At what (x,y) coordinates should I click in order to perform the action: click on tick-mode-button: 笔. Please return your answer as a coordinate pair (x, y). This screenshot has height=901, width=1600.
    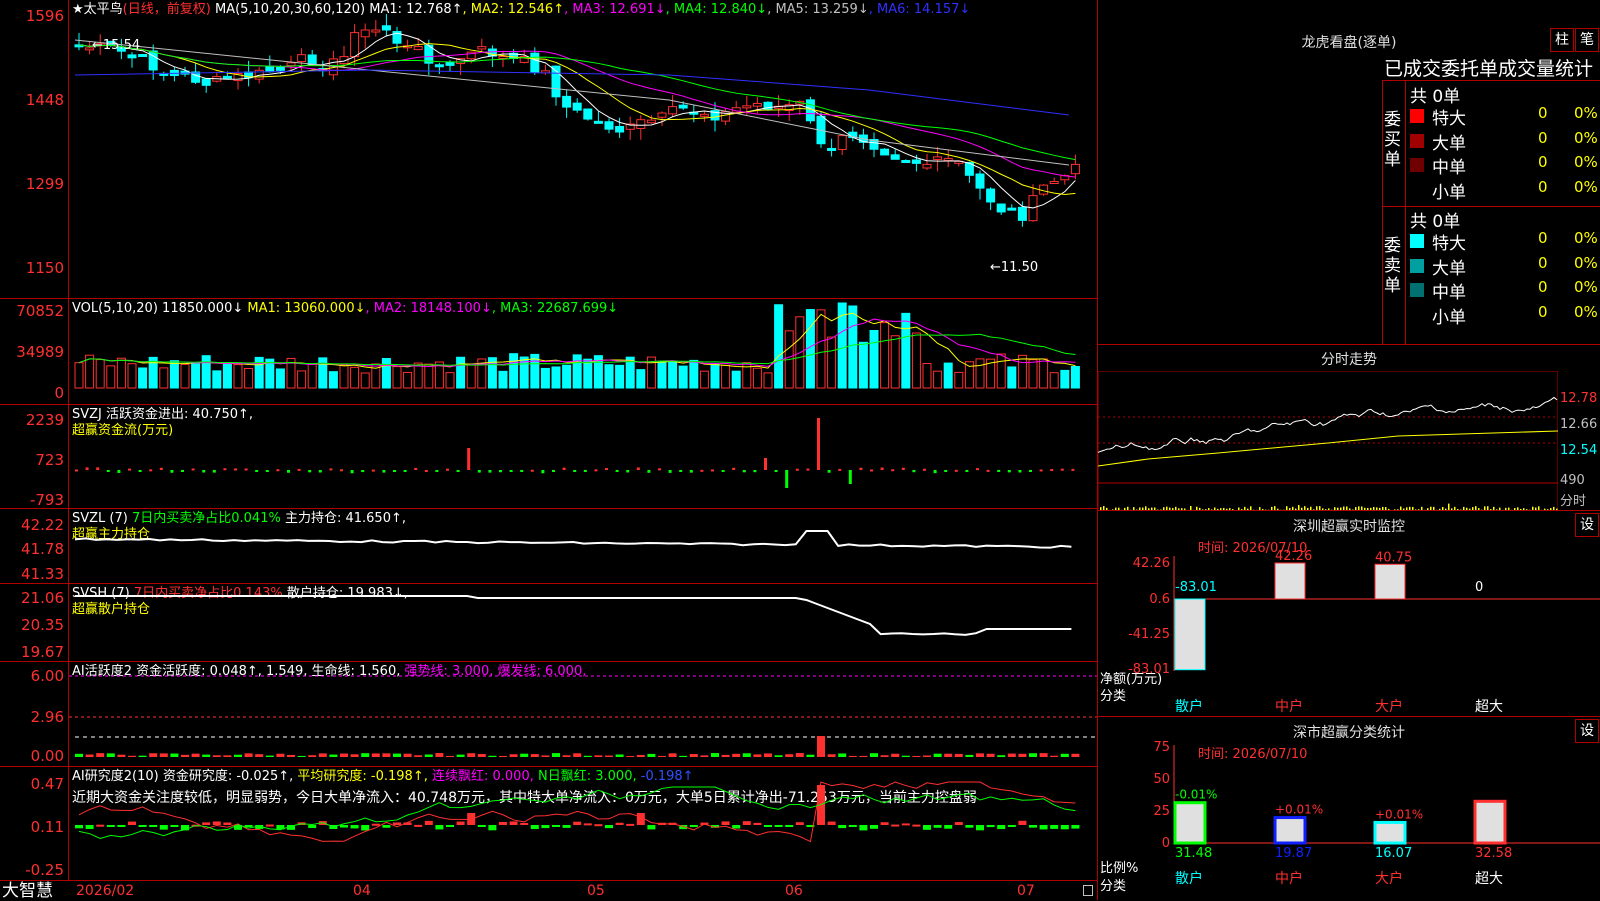
    Looking at the image, I should click on (1587, 40).